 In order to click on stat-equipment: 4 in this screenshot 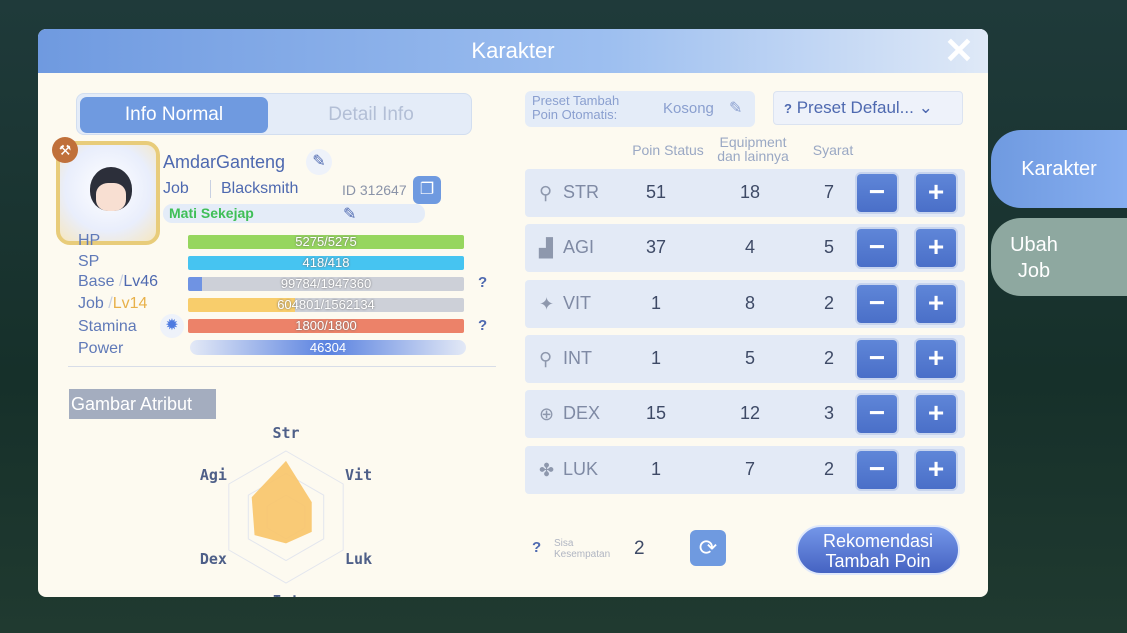, I will do `click(749, 247)`.